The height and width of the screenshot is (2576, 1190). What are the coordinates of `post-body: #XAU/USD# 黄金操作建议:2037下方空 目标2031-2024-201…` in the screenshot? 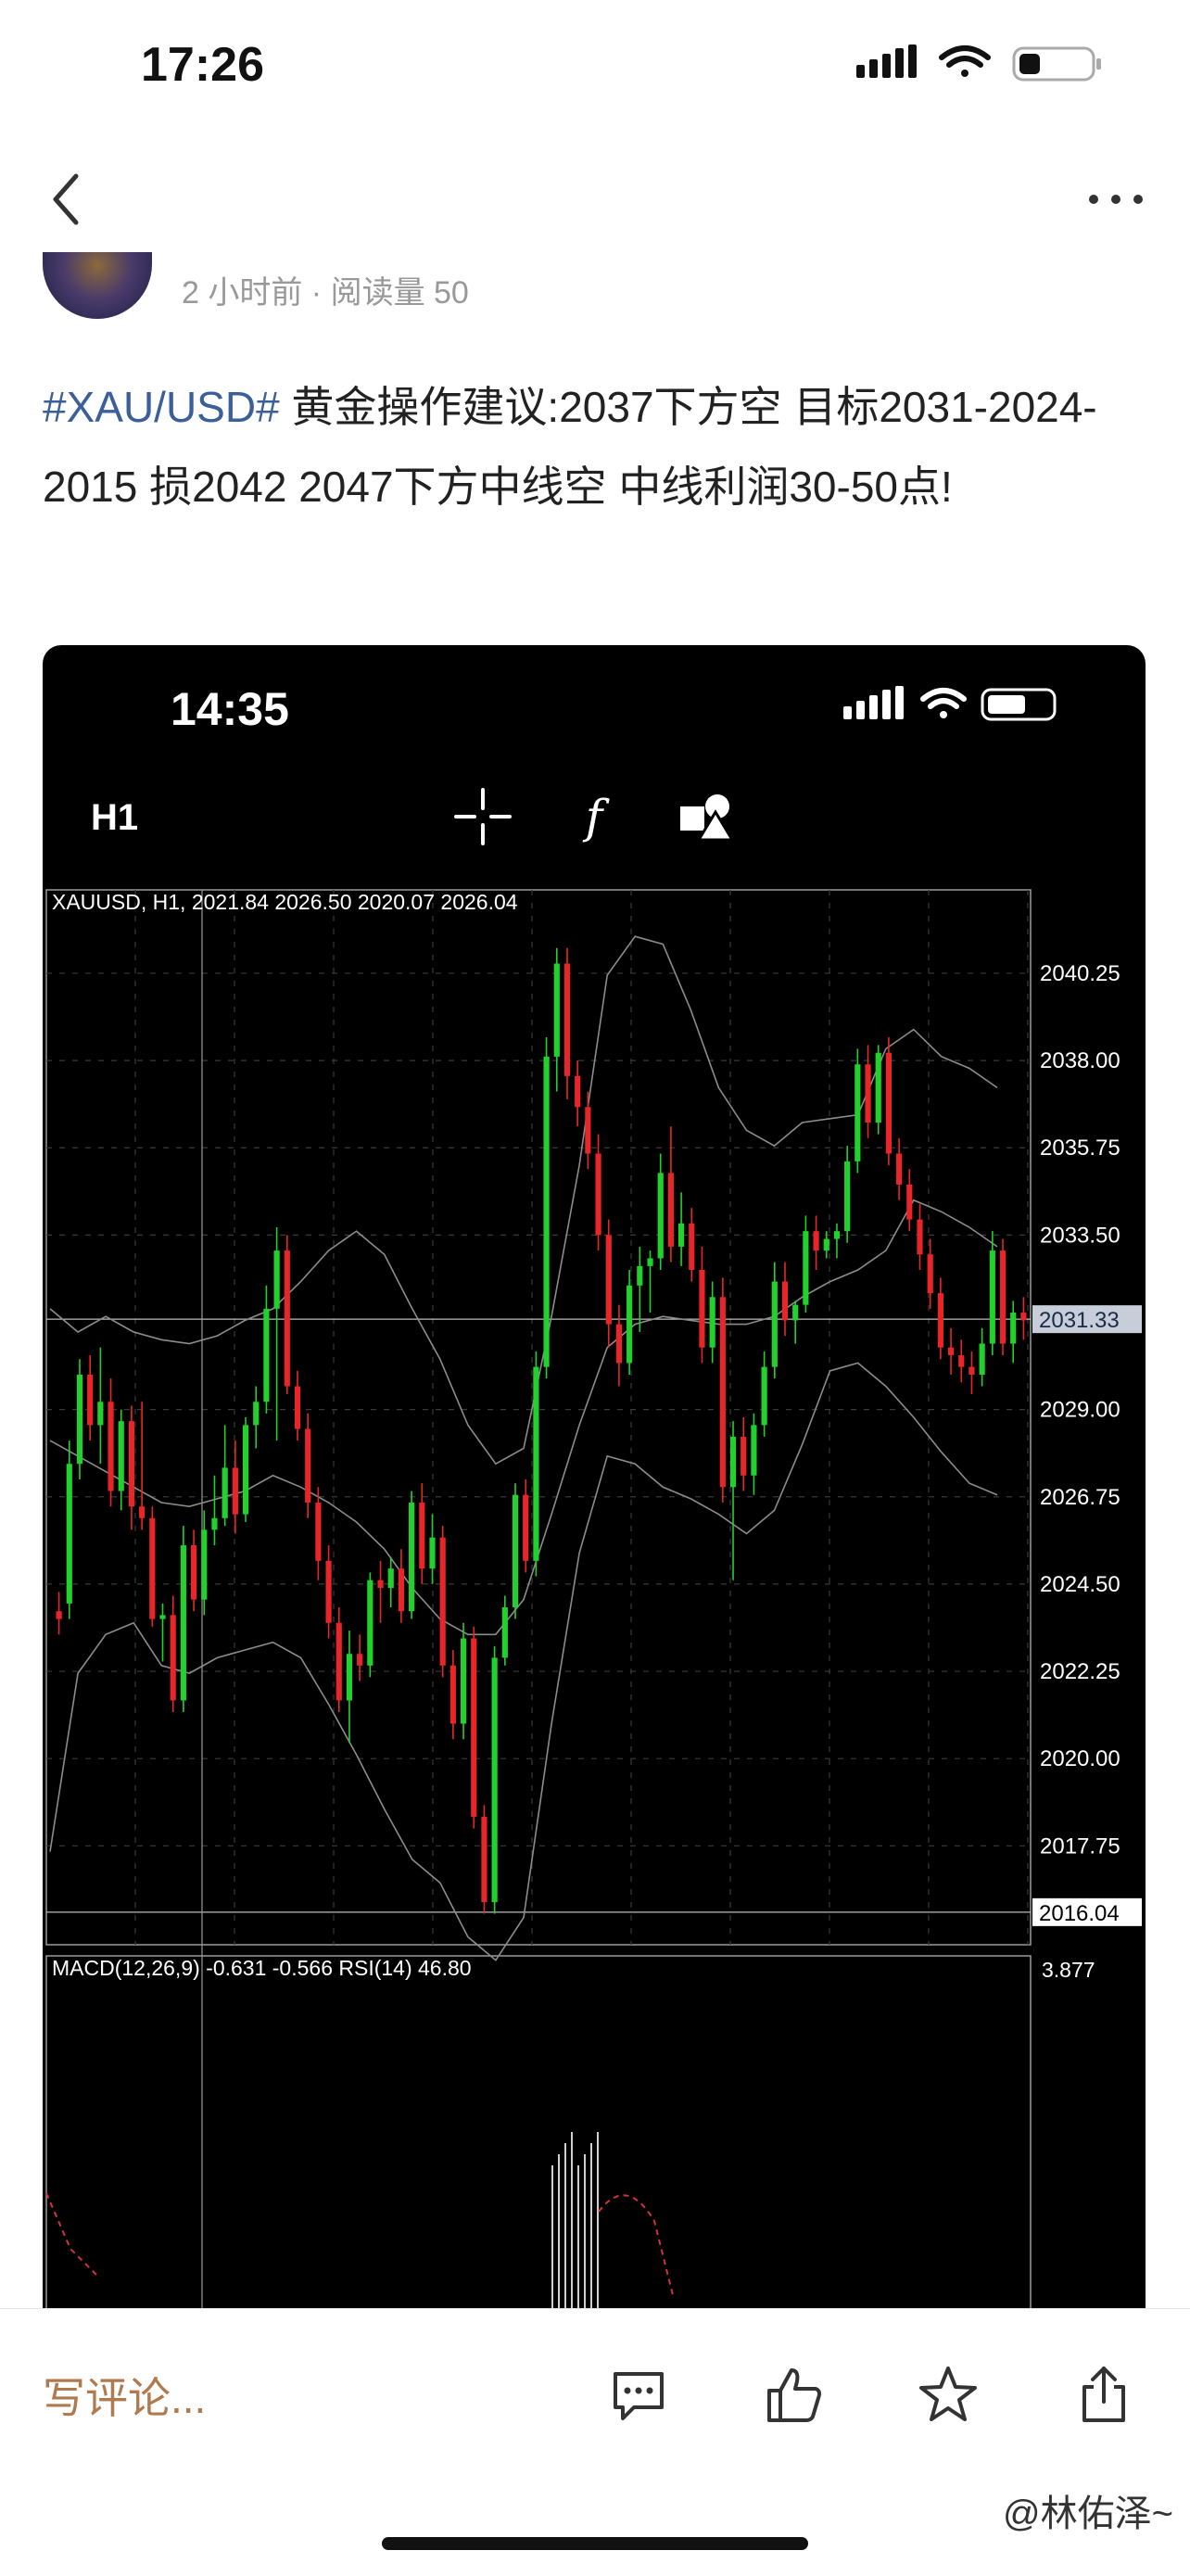 It's located at (594, 447).